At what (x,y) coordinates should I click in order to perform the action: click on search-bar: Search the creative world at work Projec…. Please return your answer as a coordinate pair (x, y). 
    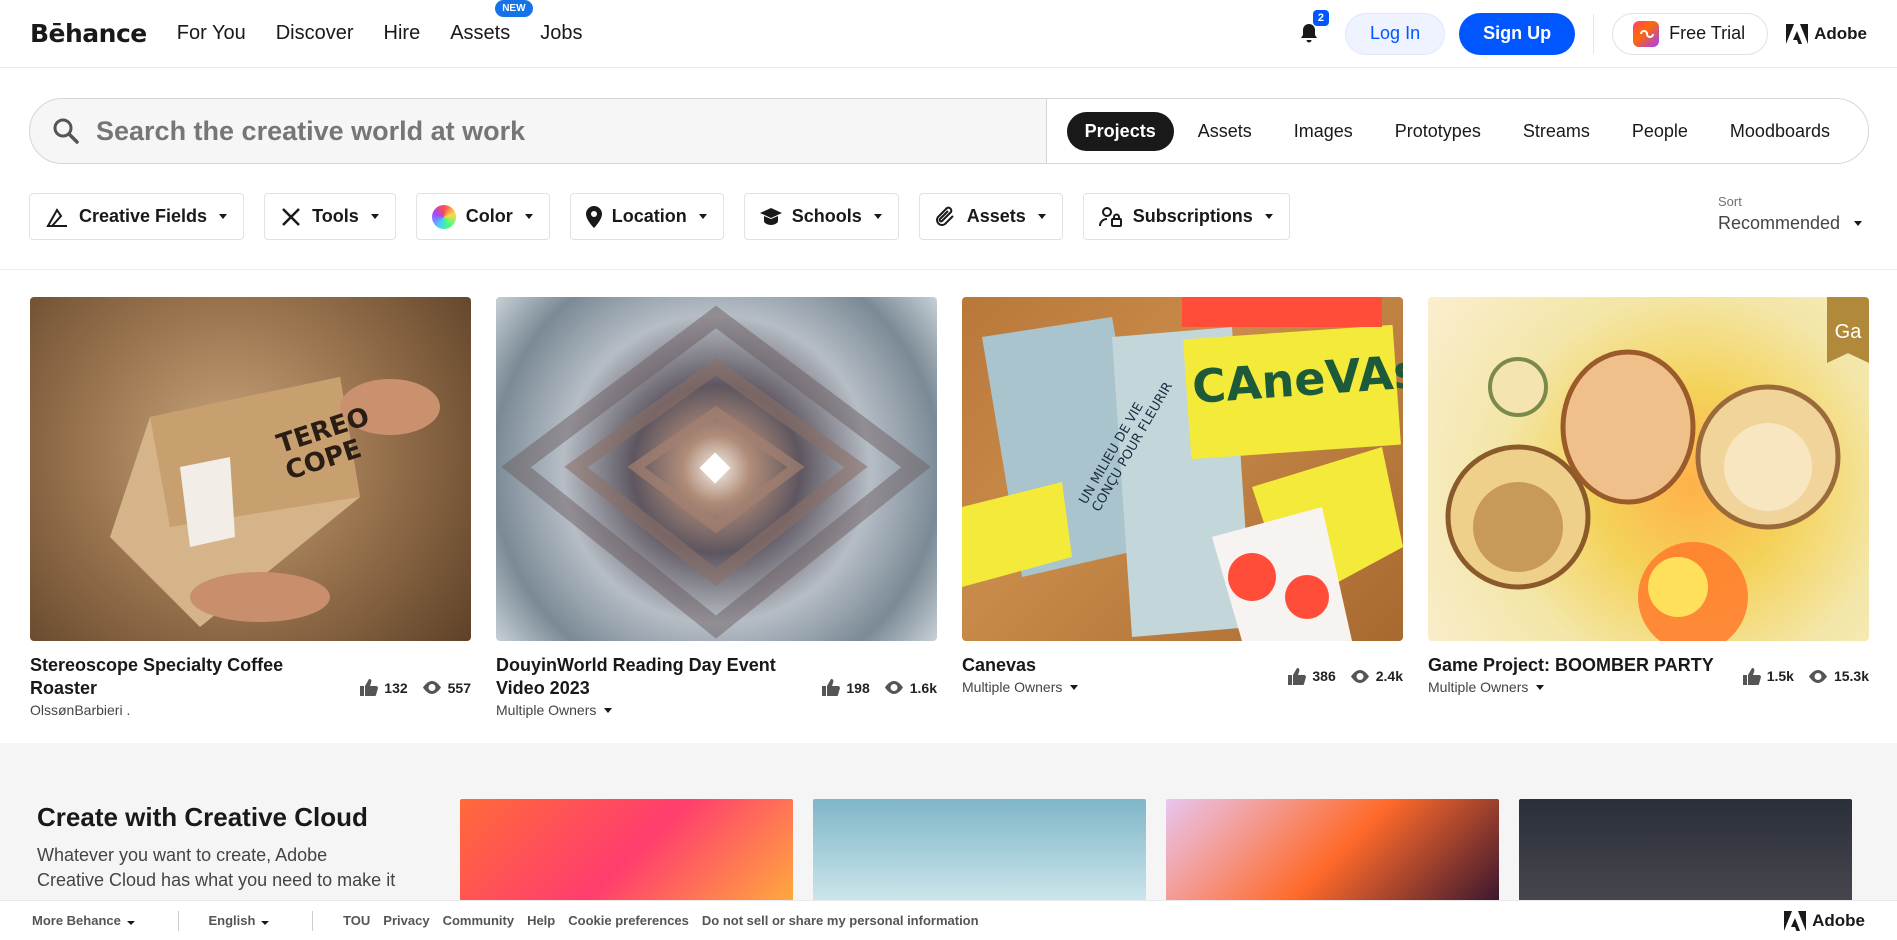
    Looking at the image, I should click on (949, 131).